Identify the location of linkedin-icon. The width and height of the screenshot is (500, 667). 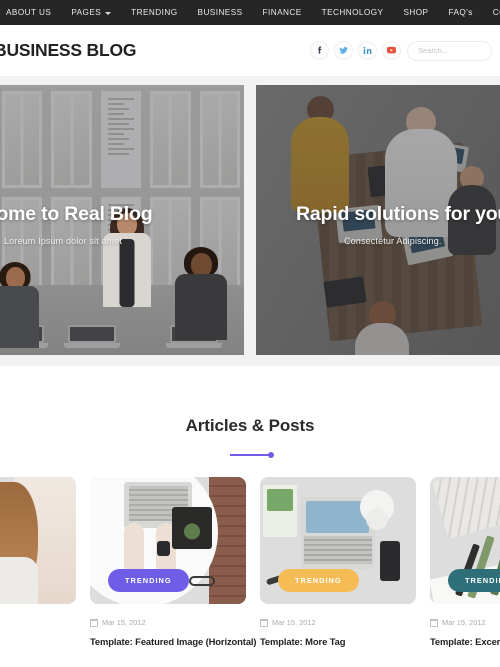
(367, 50).